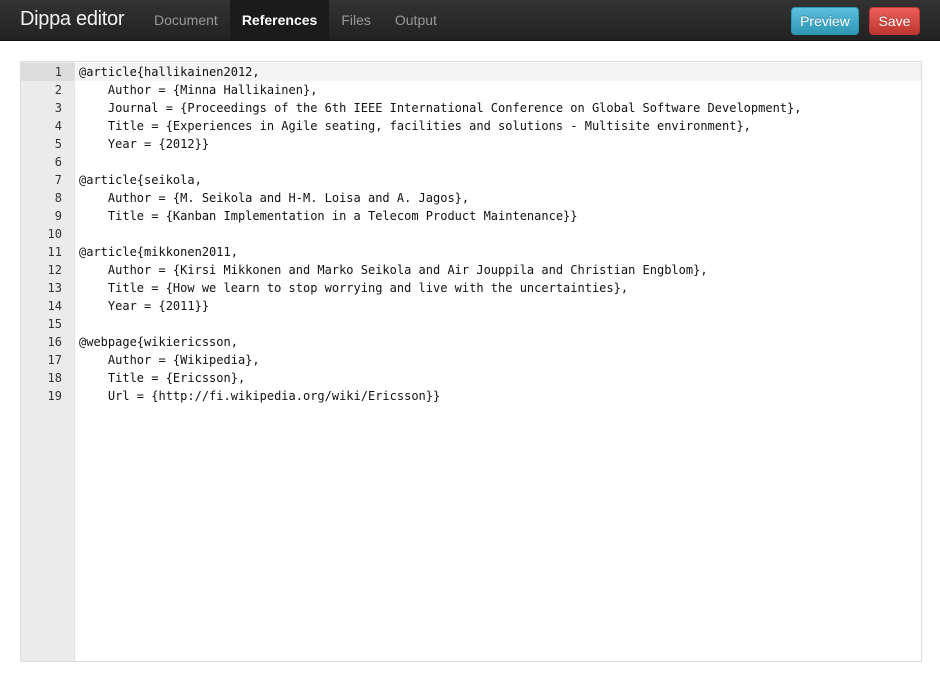 Image resolution: width=940 pixels, height=680 pixels. What do you see at coordinates (498, 306) in the screenshot?
I see `code-line: Year = {2011}}` at bounding box center [498, 306].